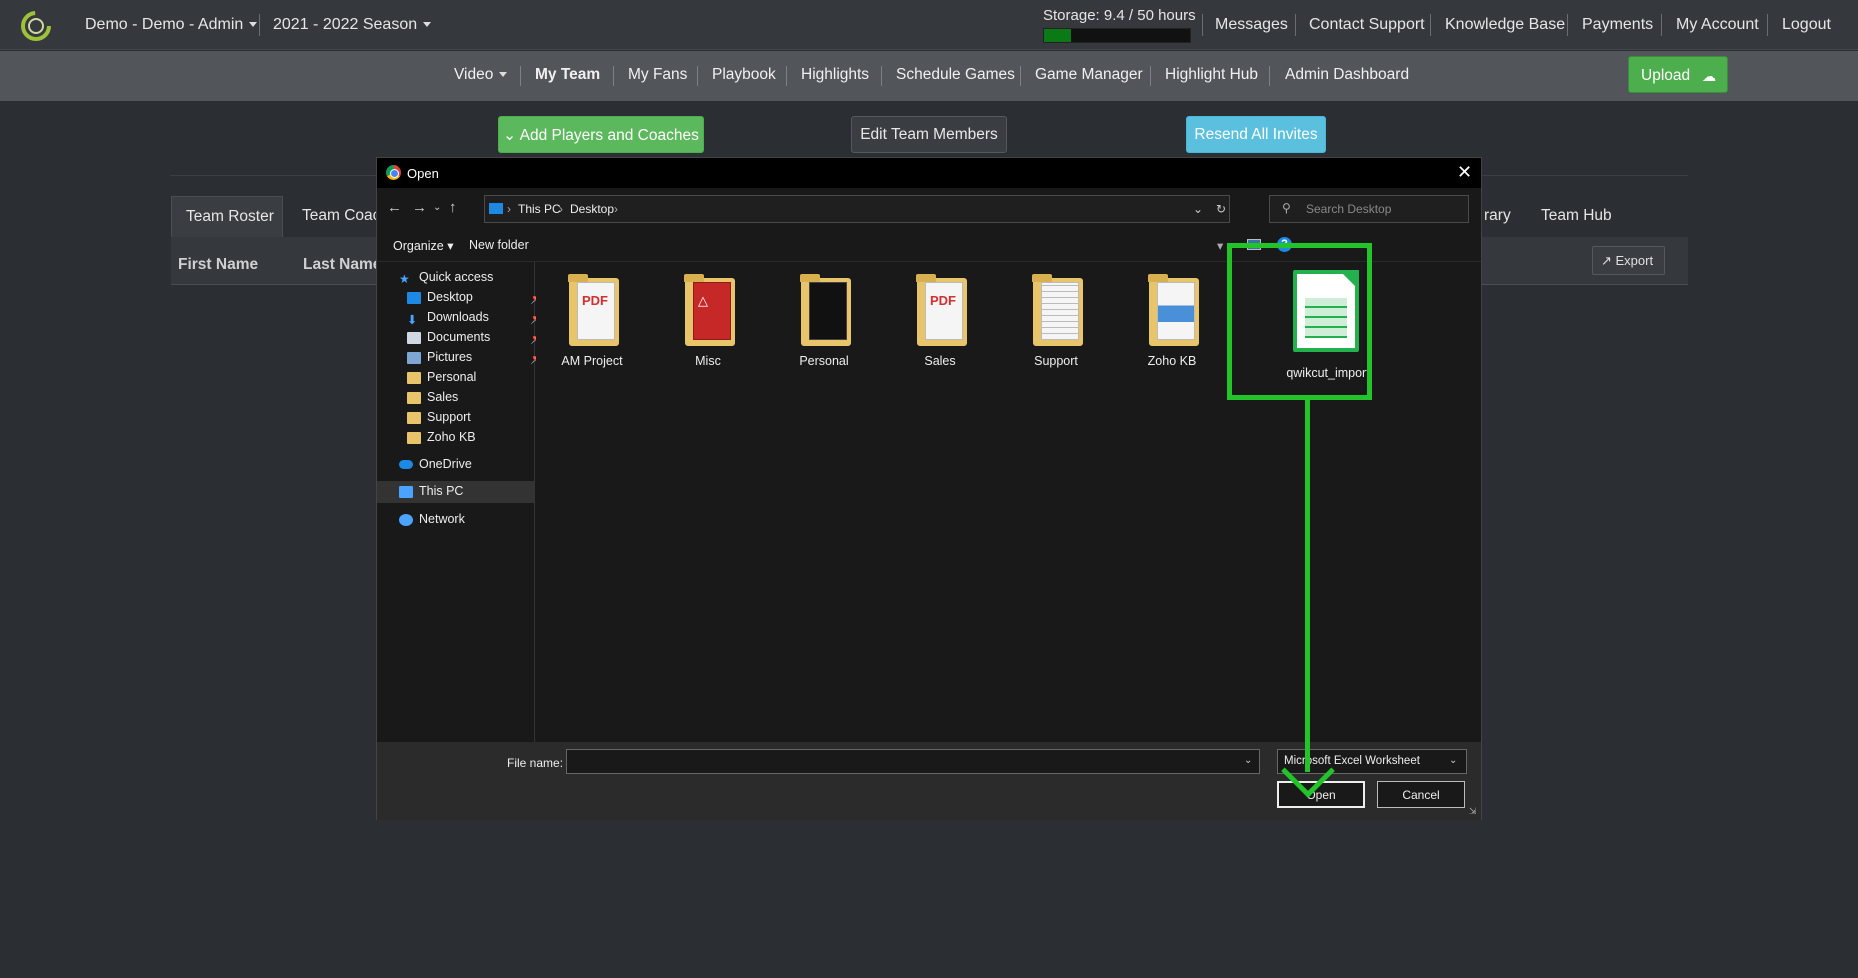 The image size is (1858, 978). Describe the element at coordinates (1307, 586) in the screenshot. I see `highlight-arrow-line` at that location.